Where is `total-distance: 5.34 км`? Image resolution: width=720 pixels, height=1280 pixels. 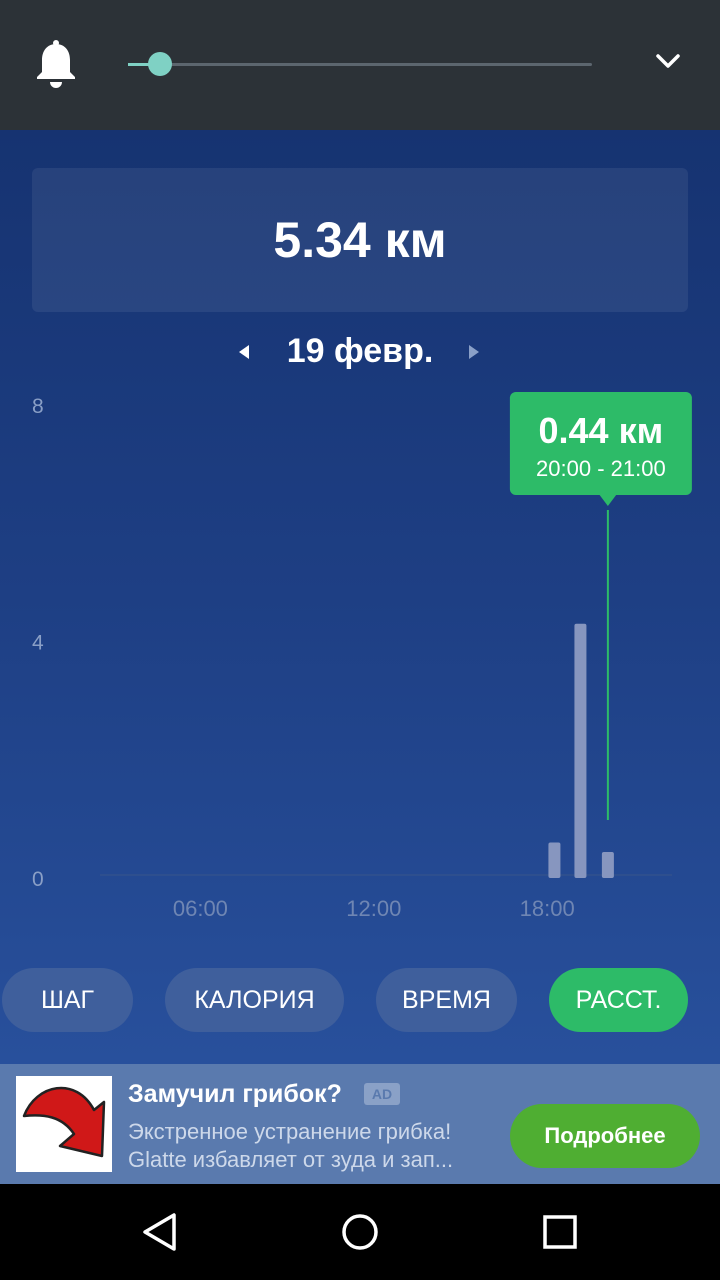
total-distance: 5.34 км is located at coordinates (360, 240).